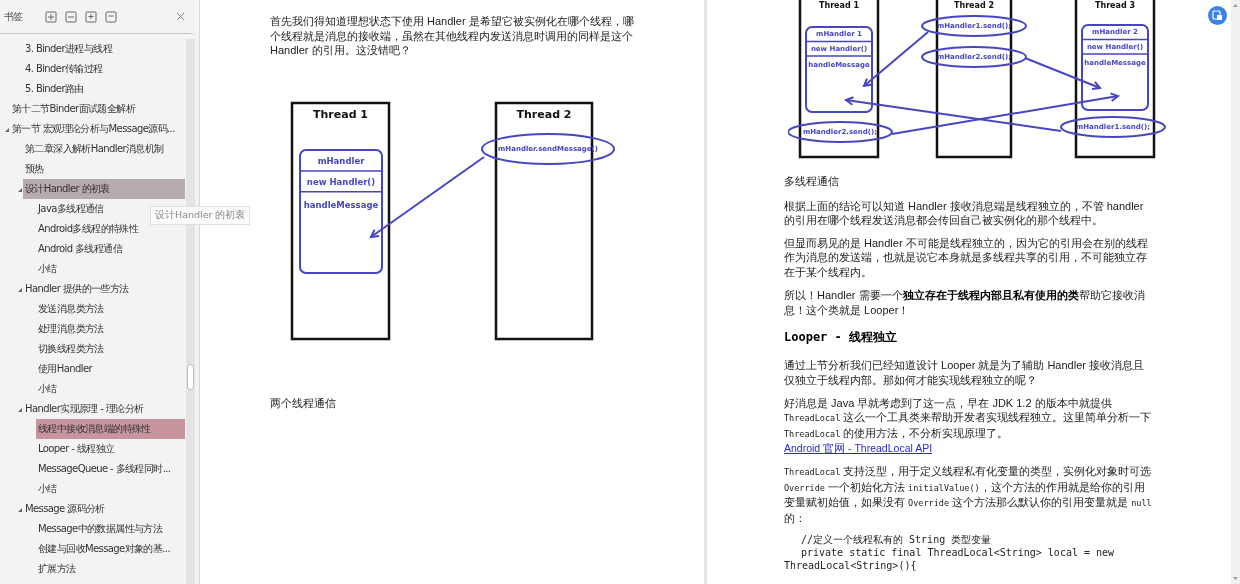 The width and height of the screenshot is (1240, 584). Describe the element at coordinates (70, 16) in the screenshot. I see `collapse-all-icon` at that location.